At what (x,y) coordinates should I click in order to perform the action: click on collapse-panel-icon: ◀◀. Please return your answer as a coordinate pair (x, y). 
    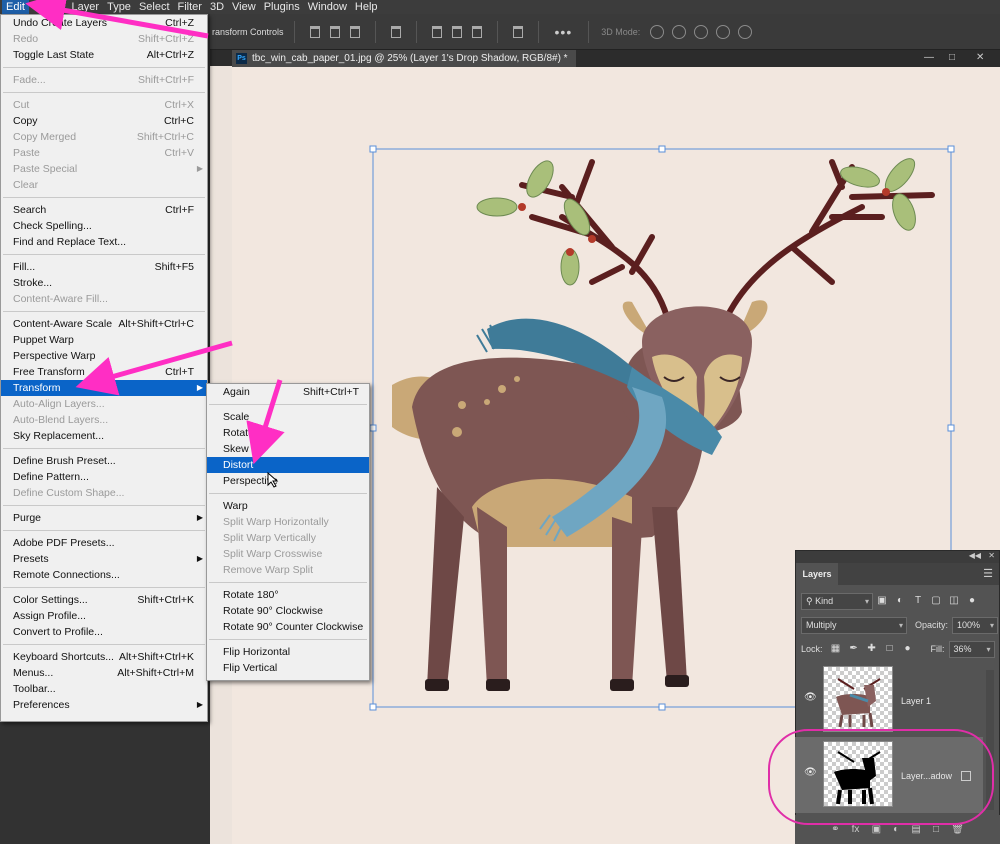
    Looking at the image, I should click on (975, 555).